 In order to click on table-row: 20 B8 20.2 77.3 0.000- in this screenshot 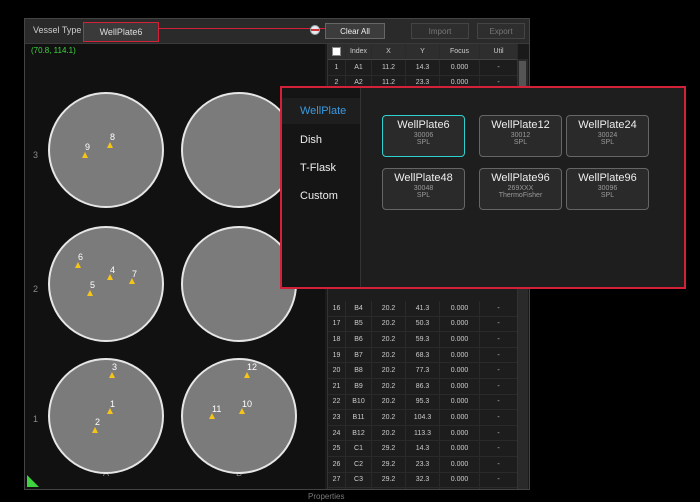, I will do `click(423, 371)`.